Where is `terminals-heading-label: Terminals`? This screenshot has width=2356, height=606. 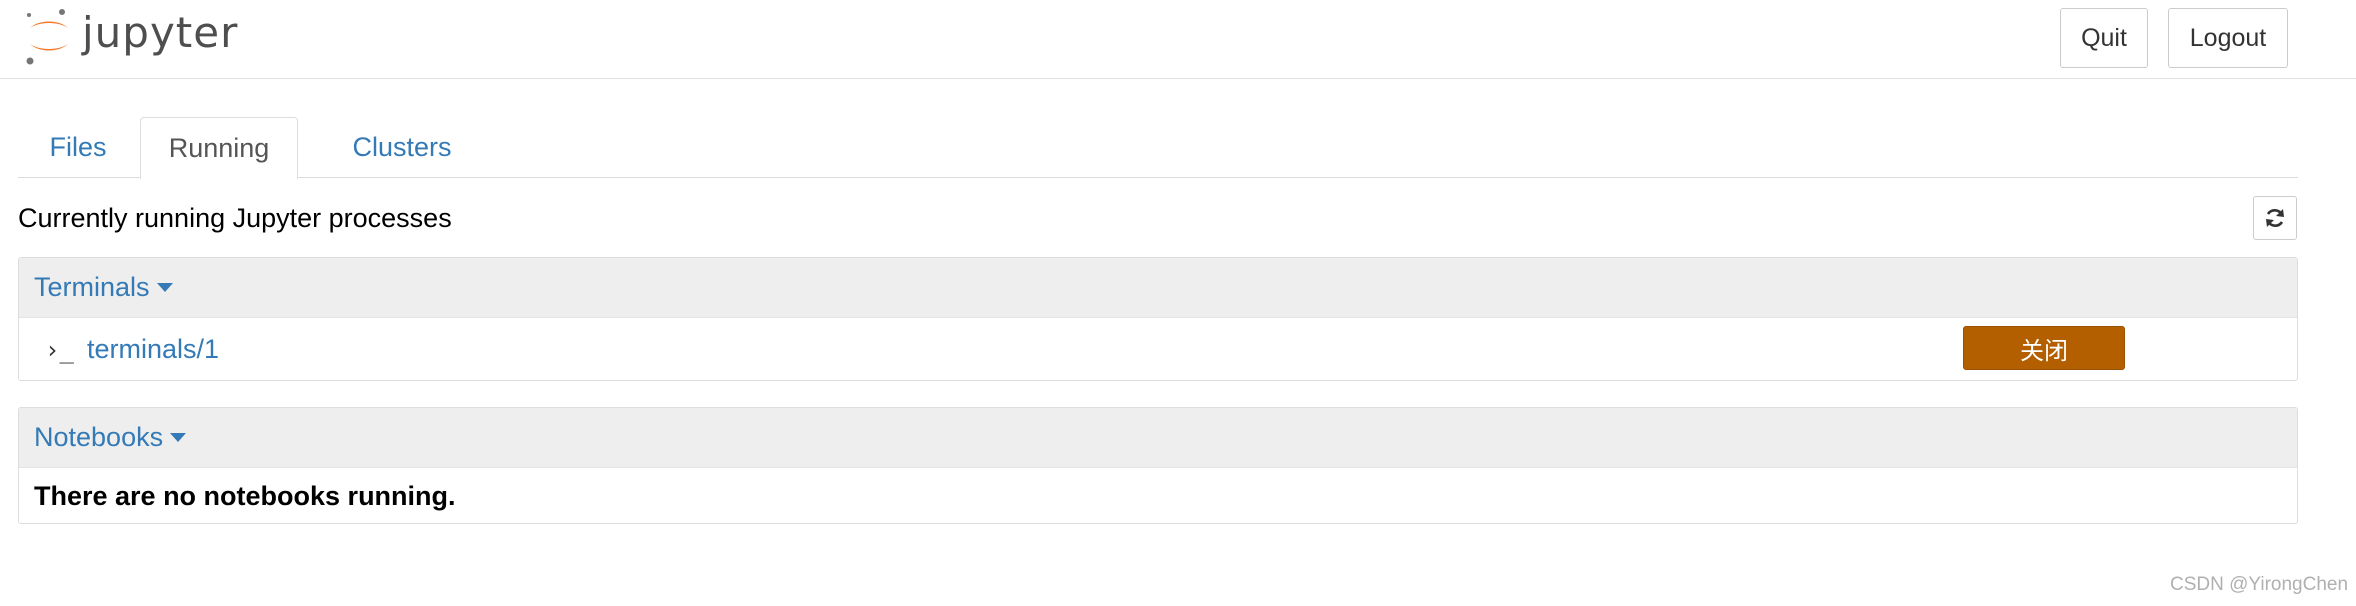 terminals-heading-label: Terminals is located at coordinates (92, 287).